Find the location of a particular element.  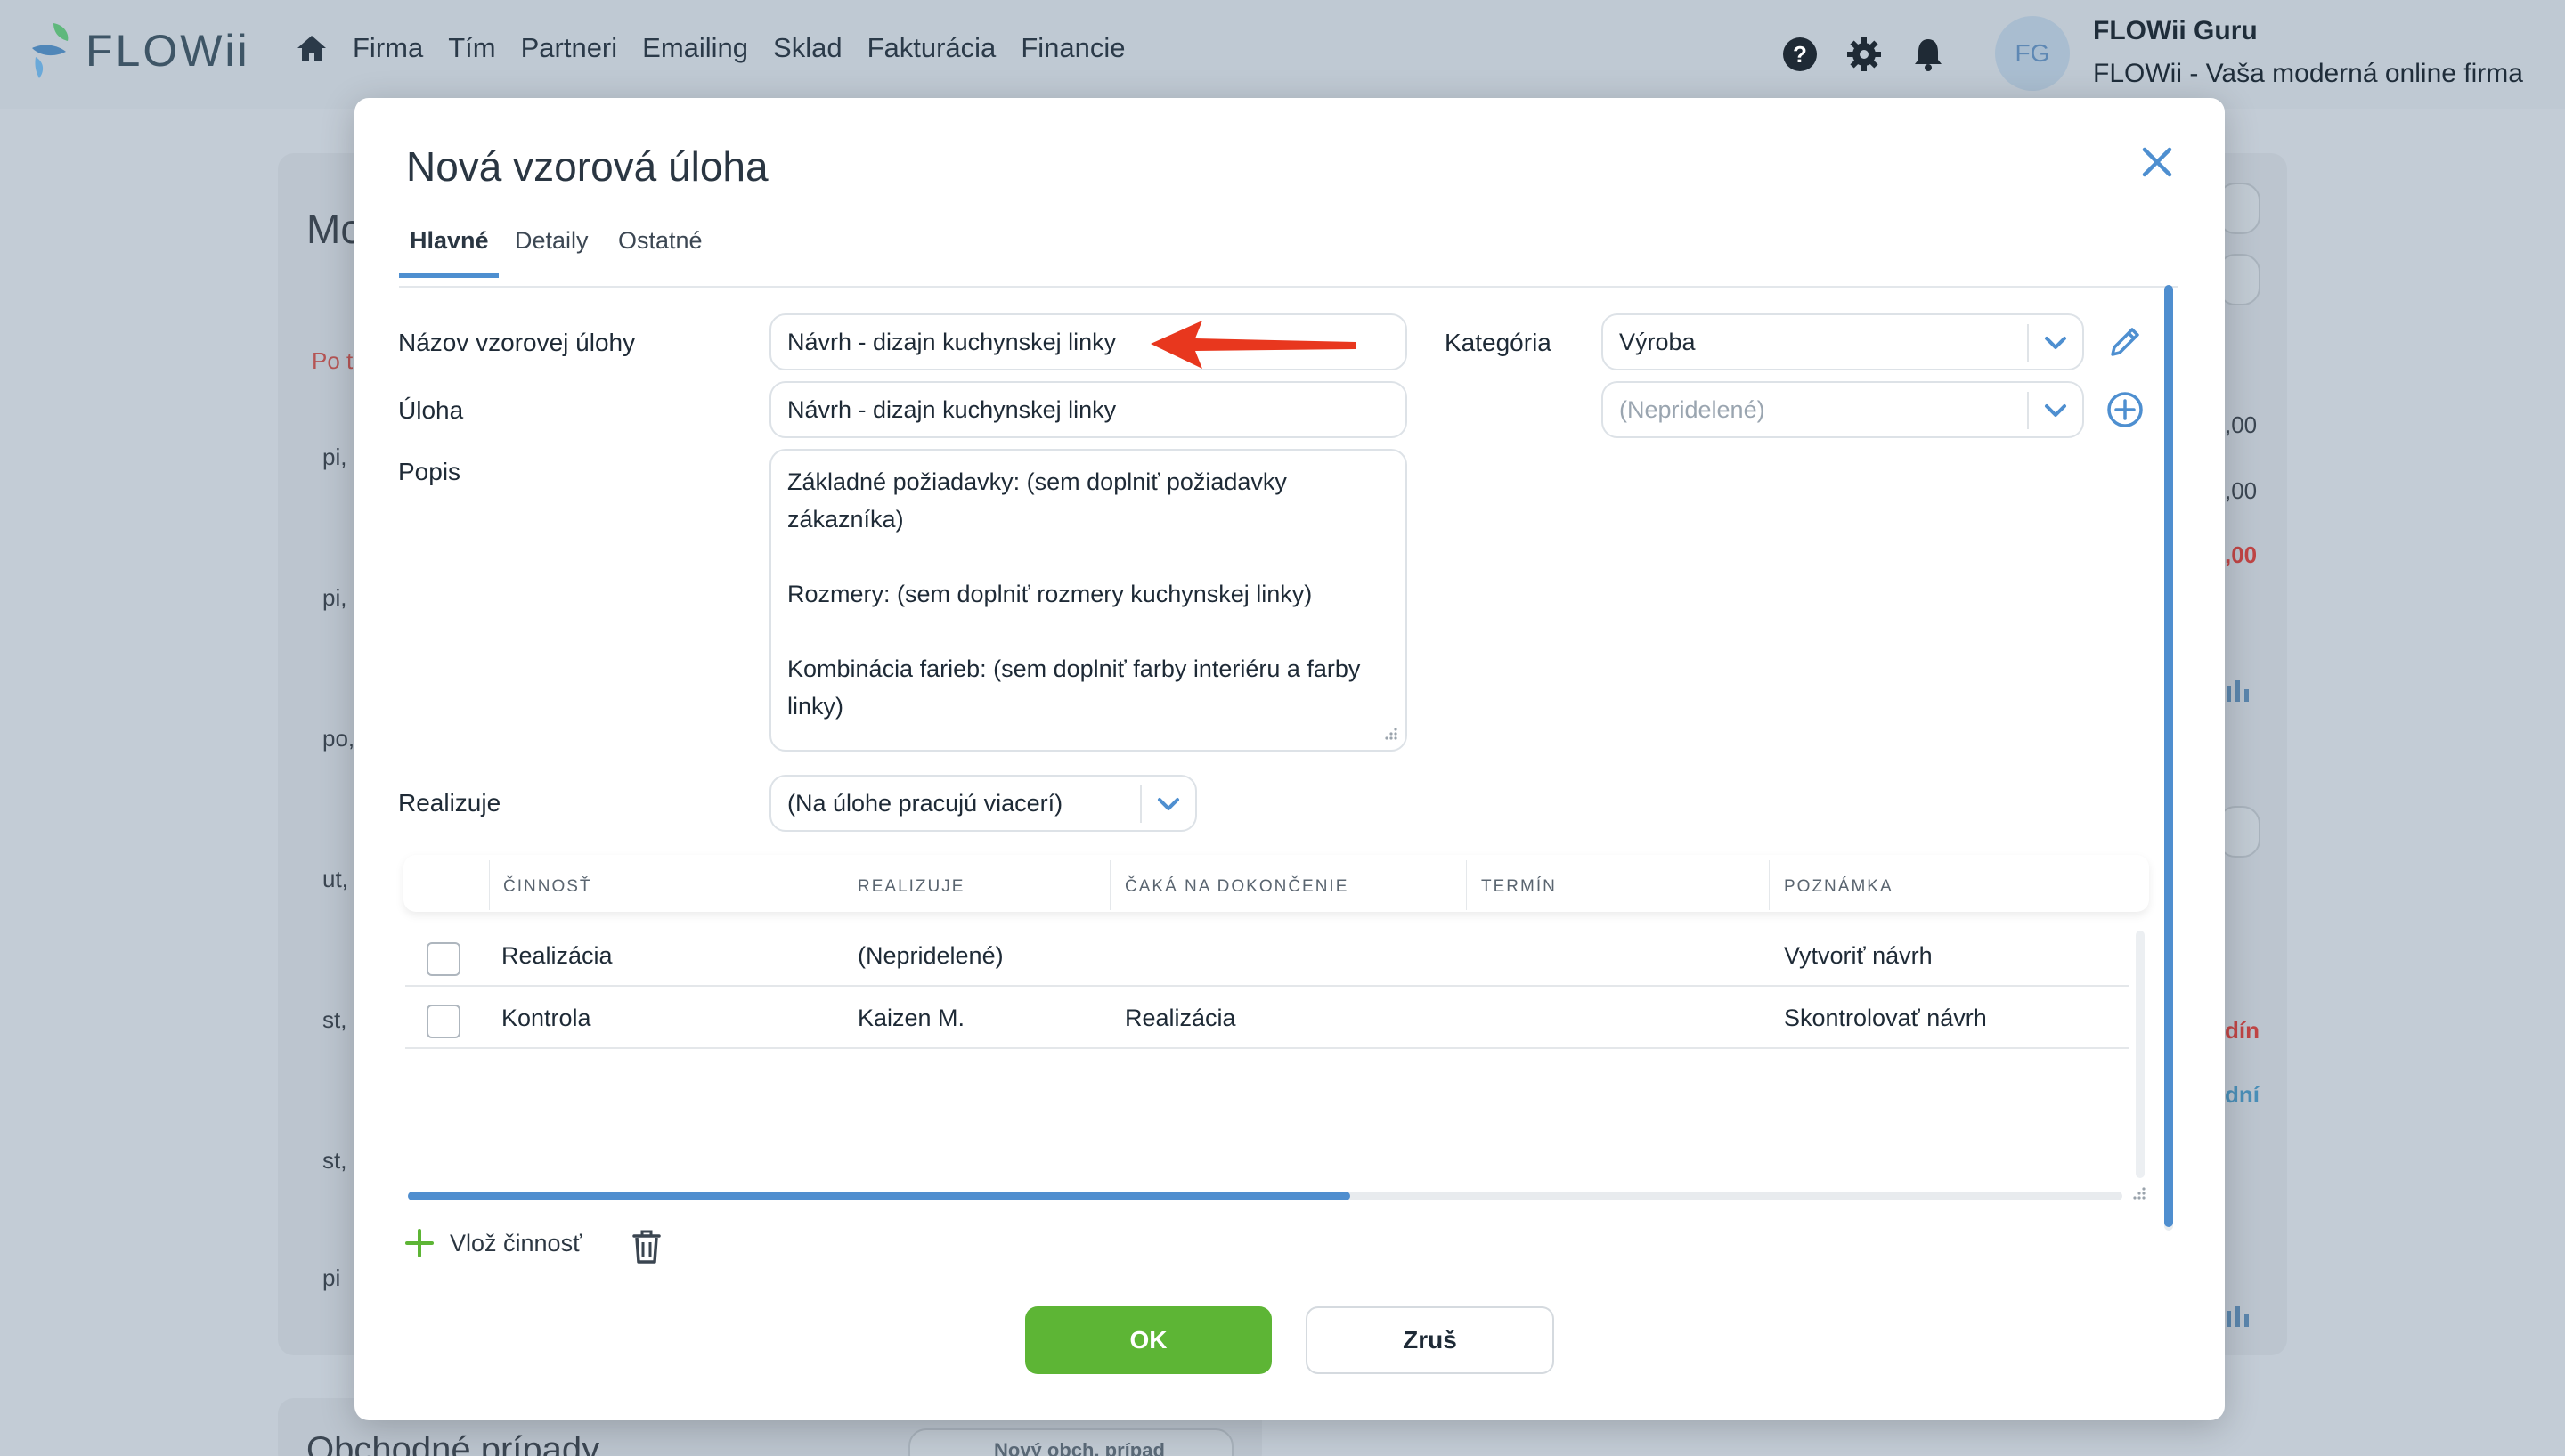

task-value: Návrh - dizajn kuchynskej linky is located at coordinates (952, 409).